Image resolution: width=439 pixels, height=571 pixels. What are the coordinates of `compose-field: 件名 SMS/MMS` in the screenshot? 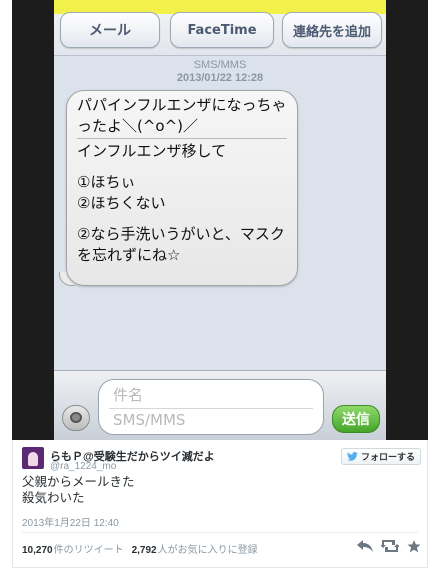 It's located at (211, 407).